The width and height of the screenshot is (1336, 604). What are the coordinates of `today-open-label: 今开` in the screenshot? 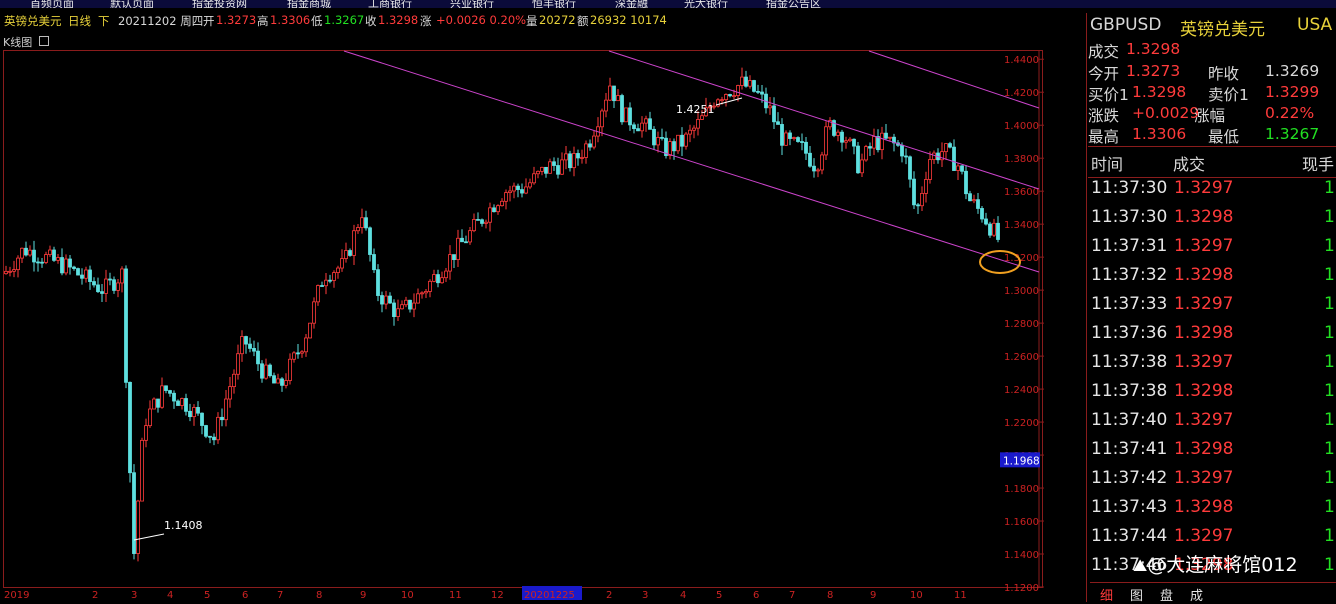 It's located at (1104, 74).